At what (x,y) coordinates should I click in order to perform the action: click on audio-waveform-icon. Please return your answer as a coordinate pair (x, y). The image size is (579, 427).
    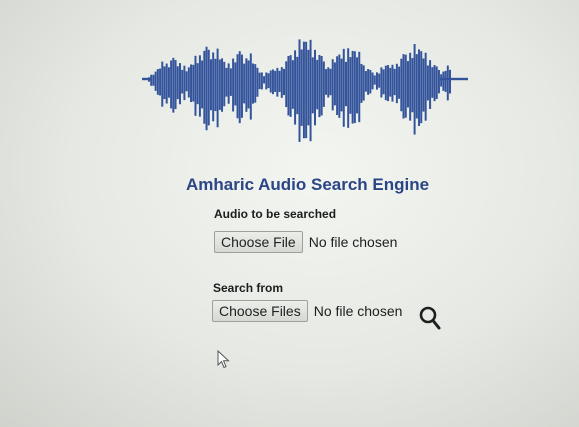
    Looking at the image, I should click on (305, 90).